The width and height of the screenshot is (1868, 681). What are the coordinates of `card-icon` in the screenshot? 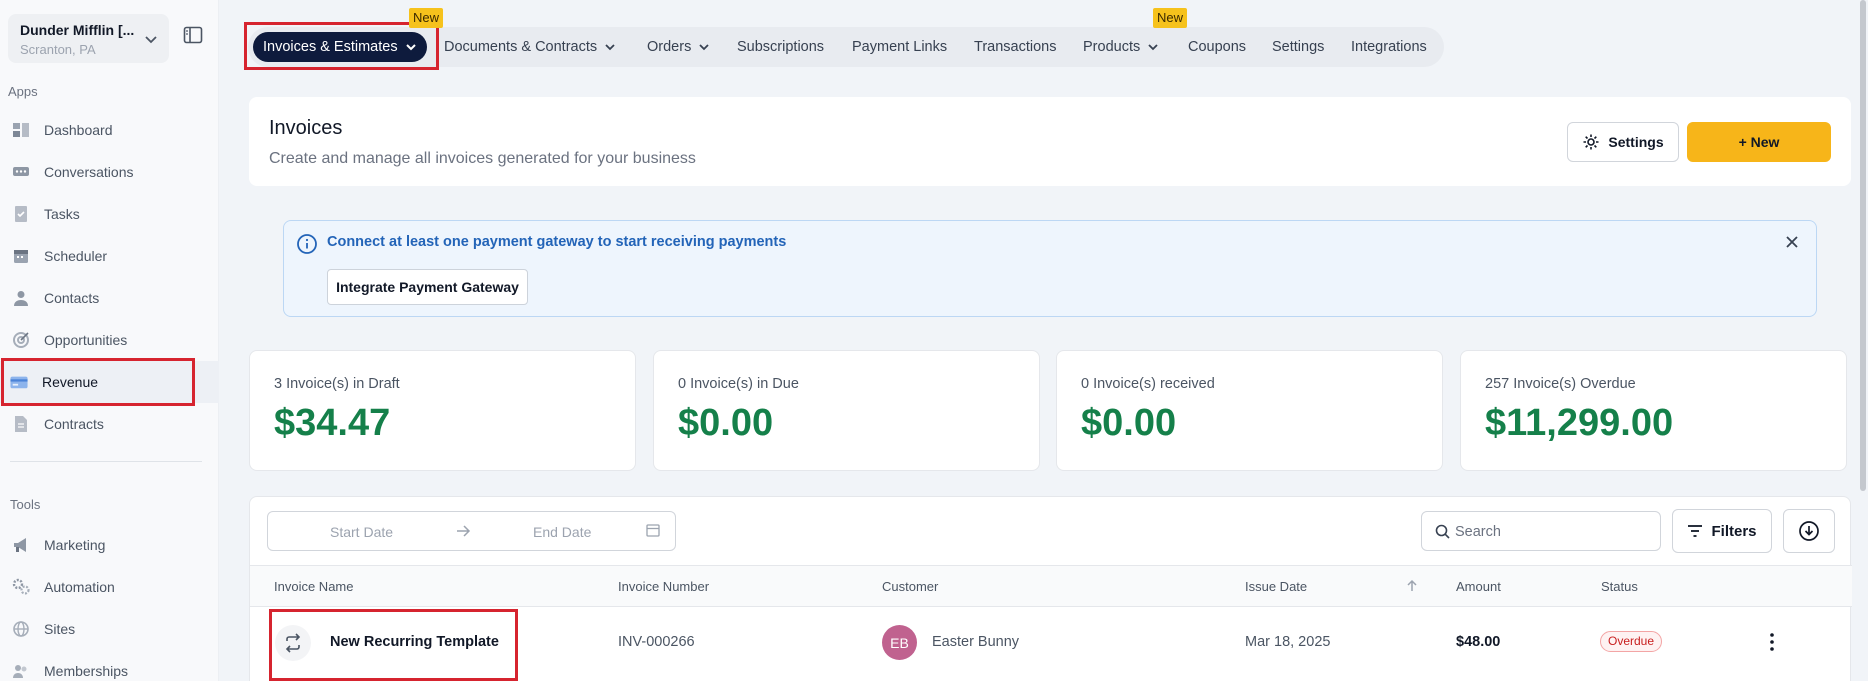 It's located at (19, 382).